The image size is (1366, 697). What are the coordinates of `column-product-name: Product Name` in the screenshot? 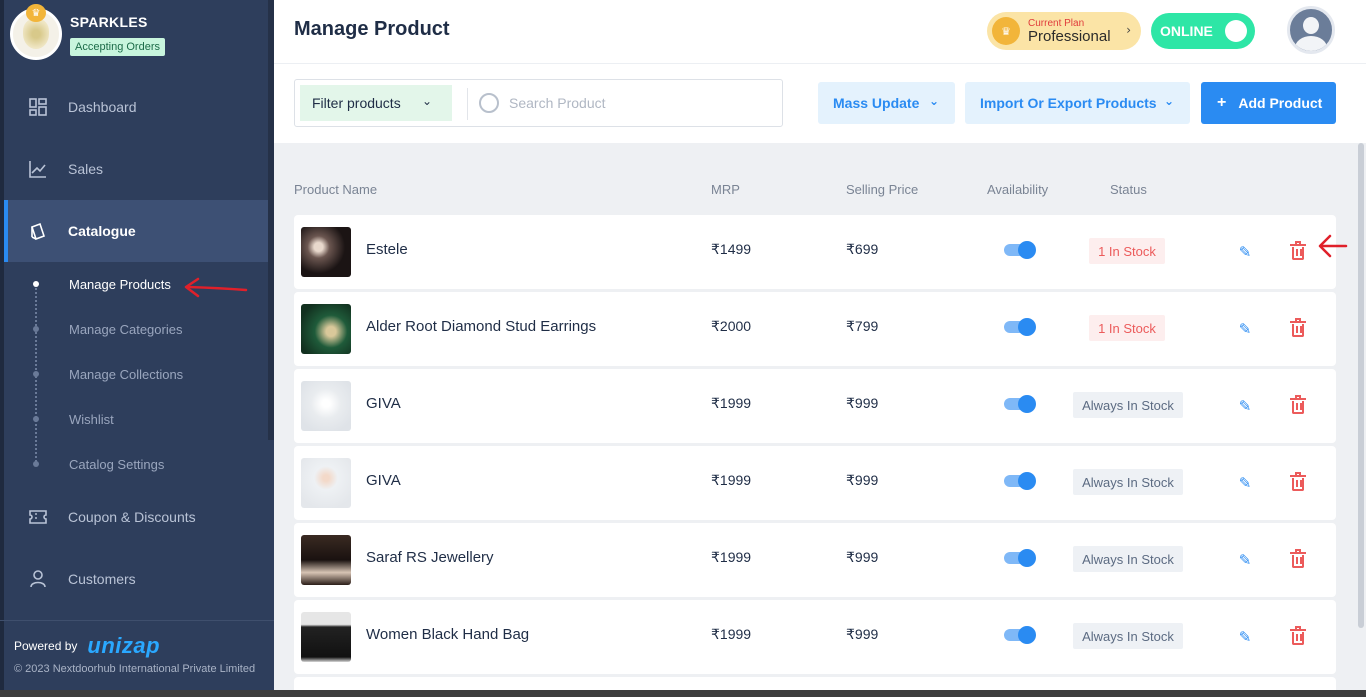 It's located at (336, 189).